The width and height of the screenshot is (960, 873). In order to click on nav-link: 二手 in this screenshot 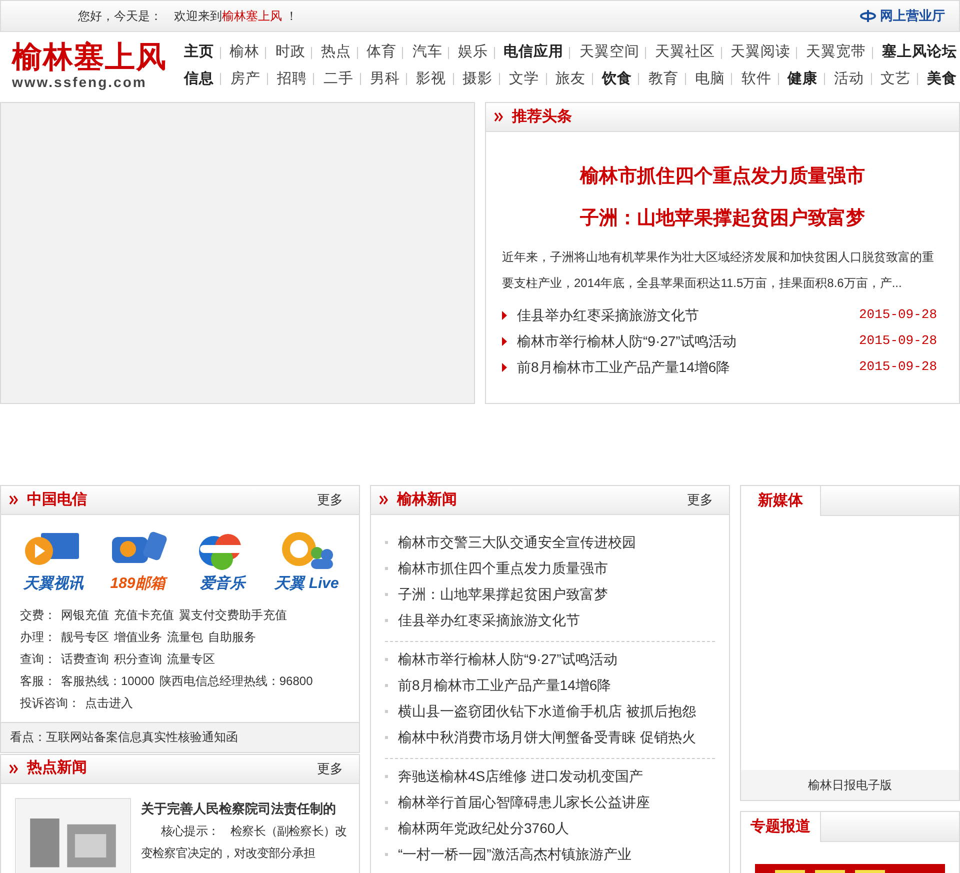, I will do `click(338, 79)`.